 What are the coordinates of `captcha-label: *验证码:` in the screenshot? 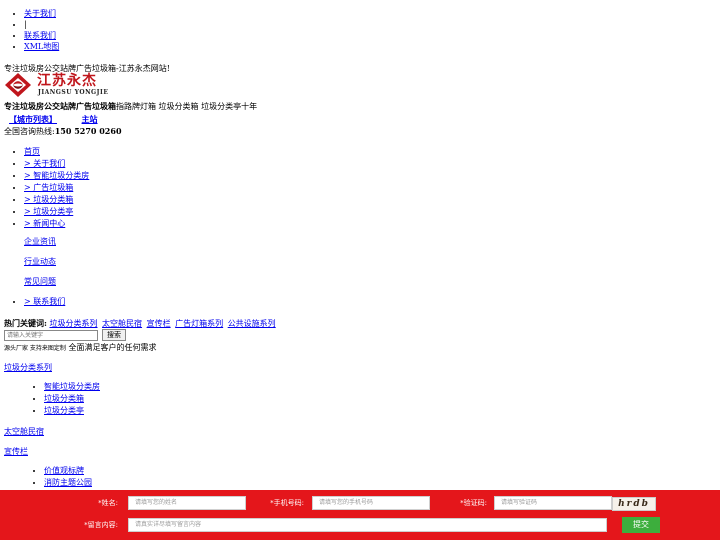 It's located at (473, 503).